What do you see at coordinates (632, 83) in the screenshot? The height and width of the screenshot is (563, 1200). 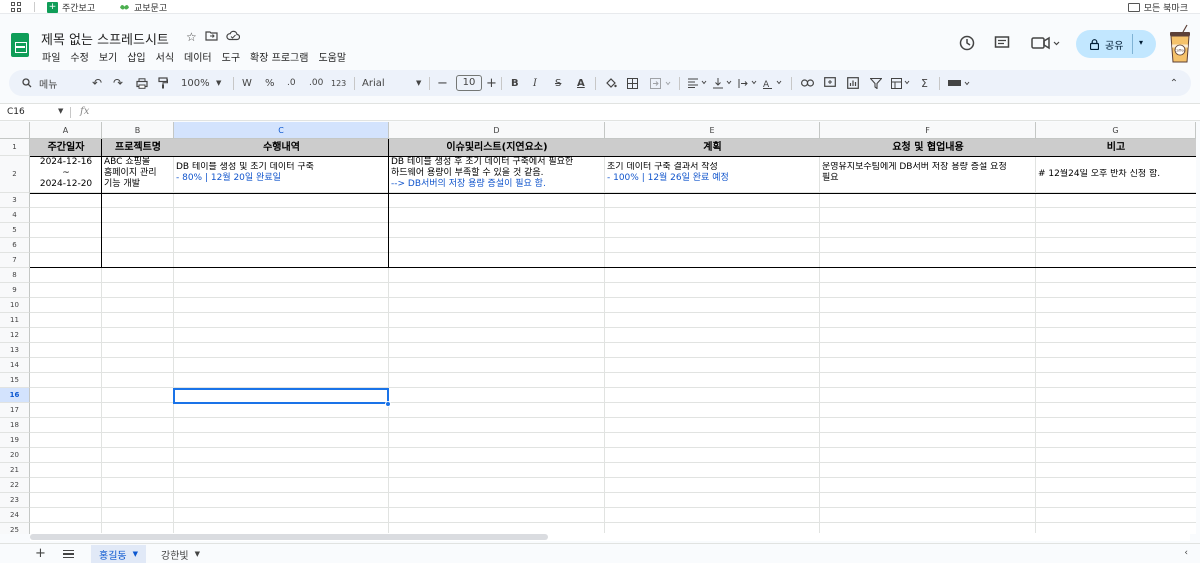 I see `borders-icon` at bounding box center [632, 83].